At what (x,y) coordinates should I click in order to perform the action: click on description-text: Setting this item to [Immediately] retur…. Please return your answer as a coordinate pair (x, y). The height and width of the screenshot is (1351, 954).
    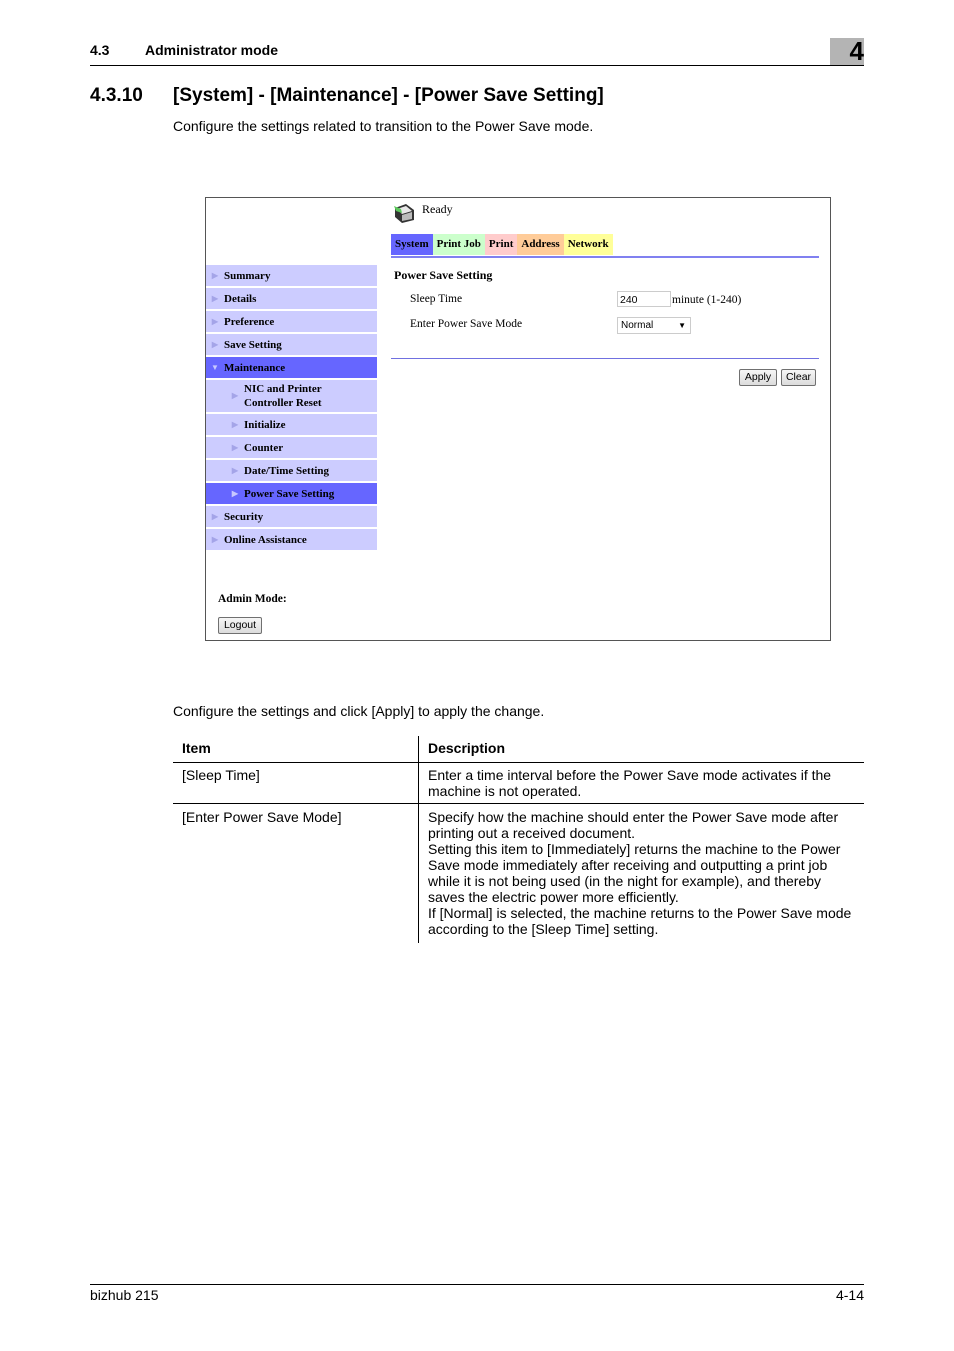
    Looking at the image, I should click on (634, 873).